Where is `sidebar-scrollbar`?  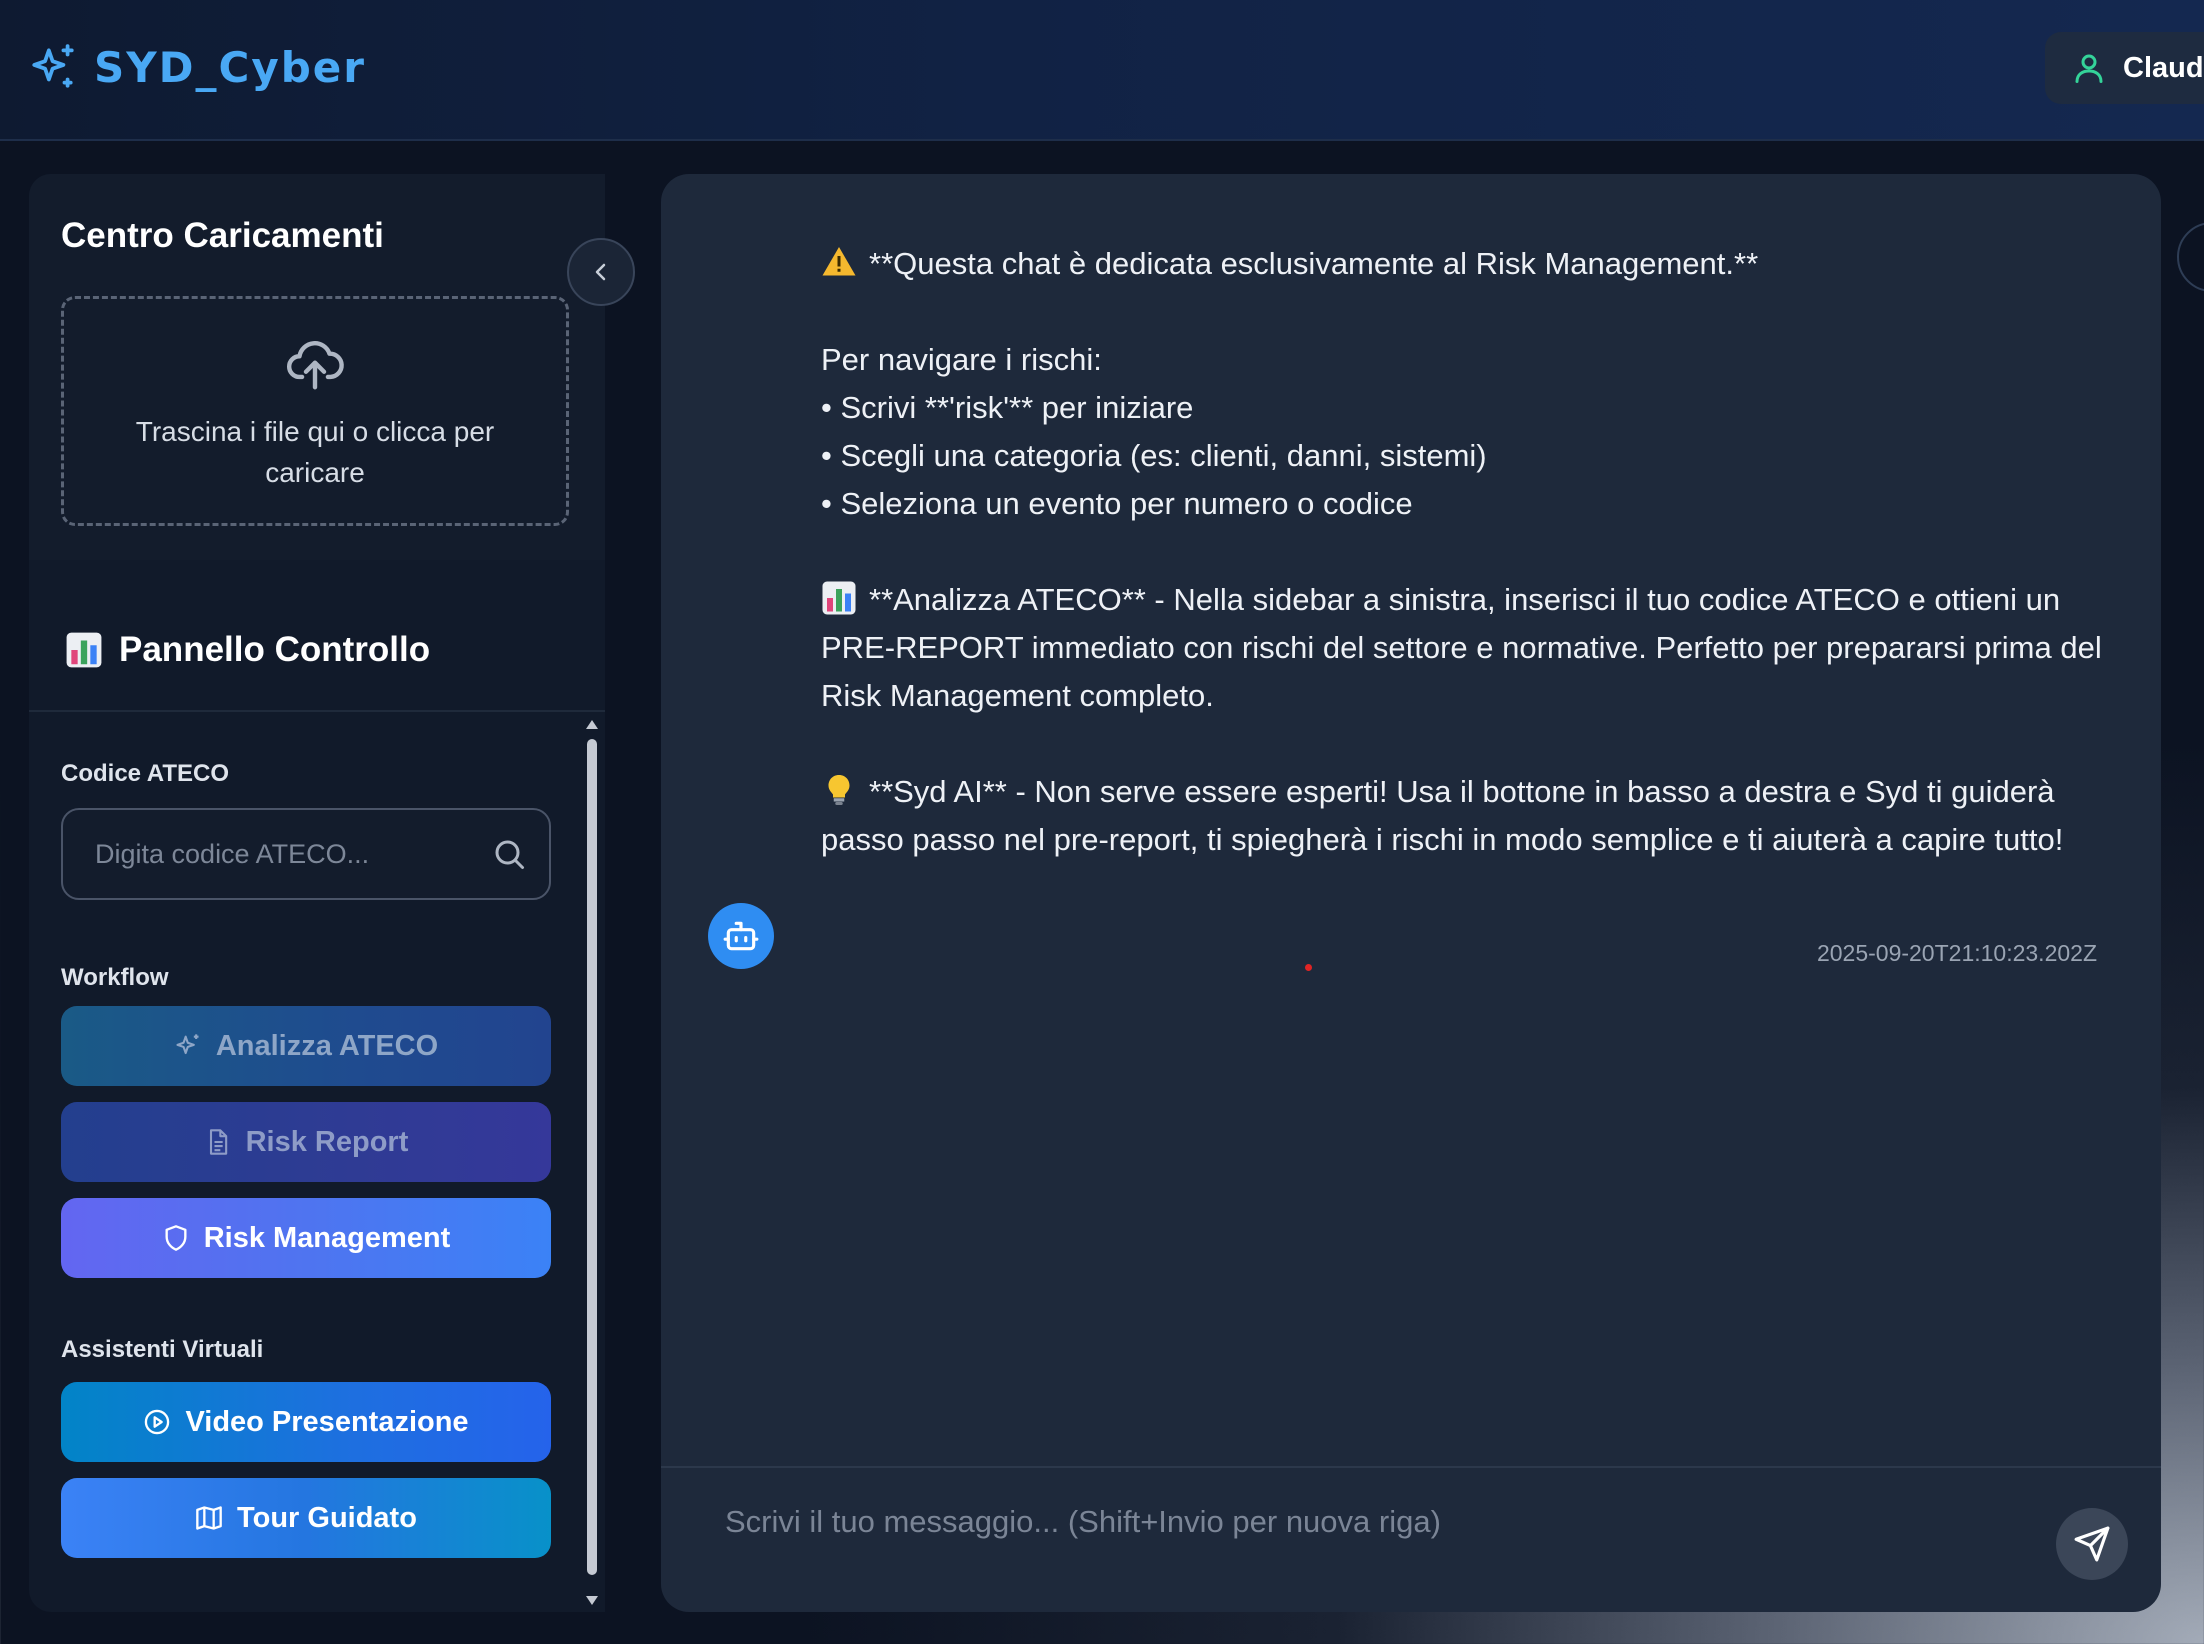 sidebar-scrollbar is located at coordinates (592, 1157).